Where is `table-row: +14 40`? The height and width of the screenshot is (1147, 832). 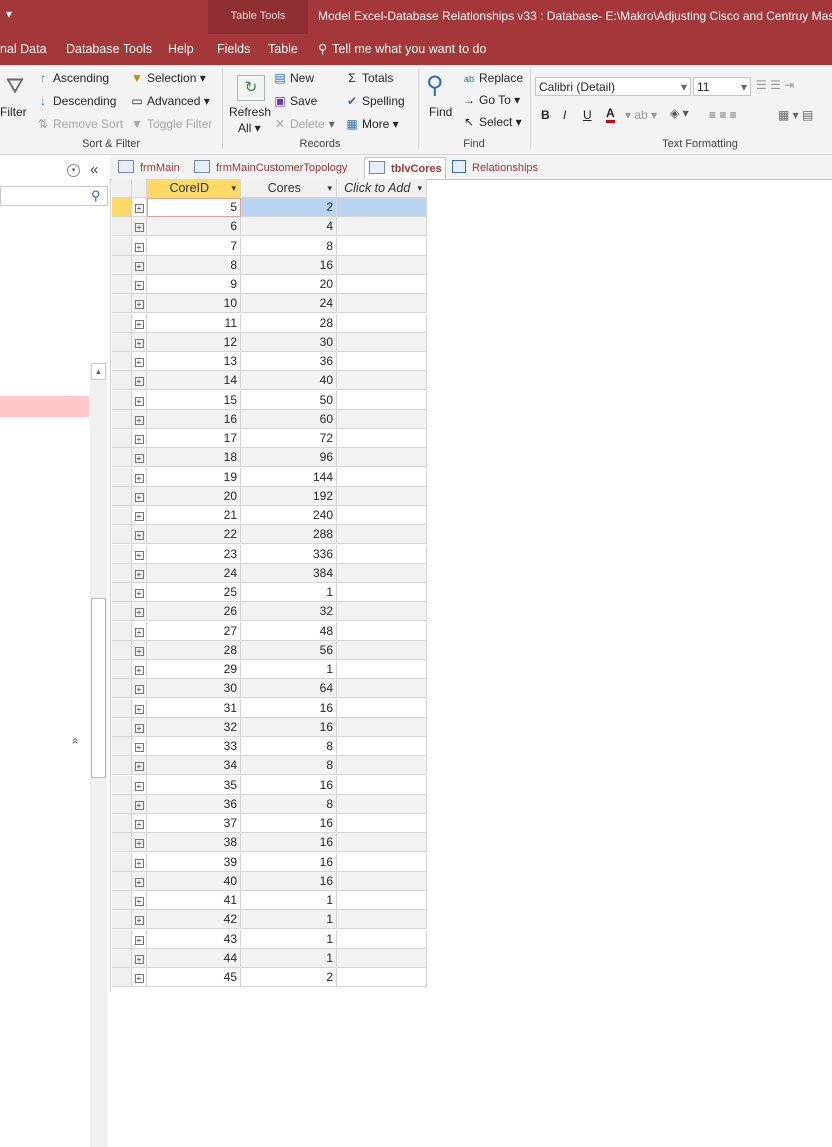
table-row: +14 40 is located at coordinates (269, 381).